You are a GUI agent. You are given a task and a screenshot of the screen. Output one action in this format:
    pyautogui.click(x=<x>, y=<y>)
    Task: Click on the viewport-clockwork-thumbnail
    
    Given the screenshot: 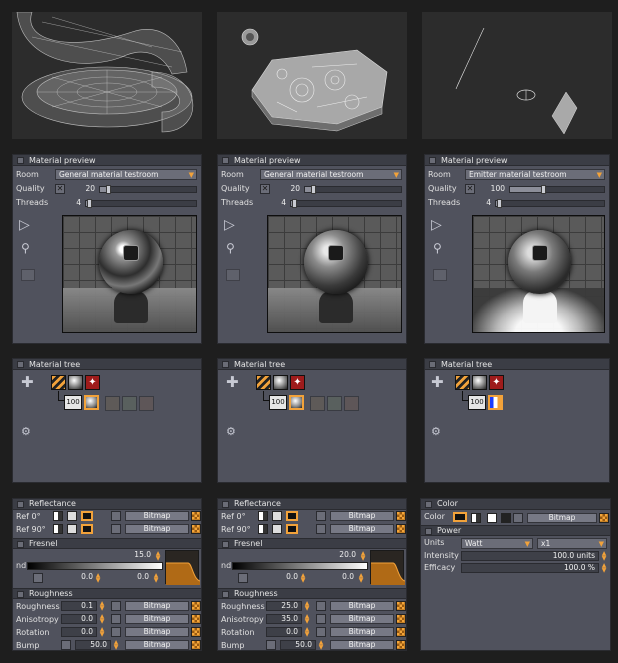 What is the action you would take?
    pyautogui.click(x=312, y=75)
    